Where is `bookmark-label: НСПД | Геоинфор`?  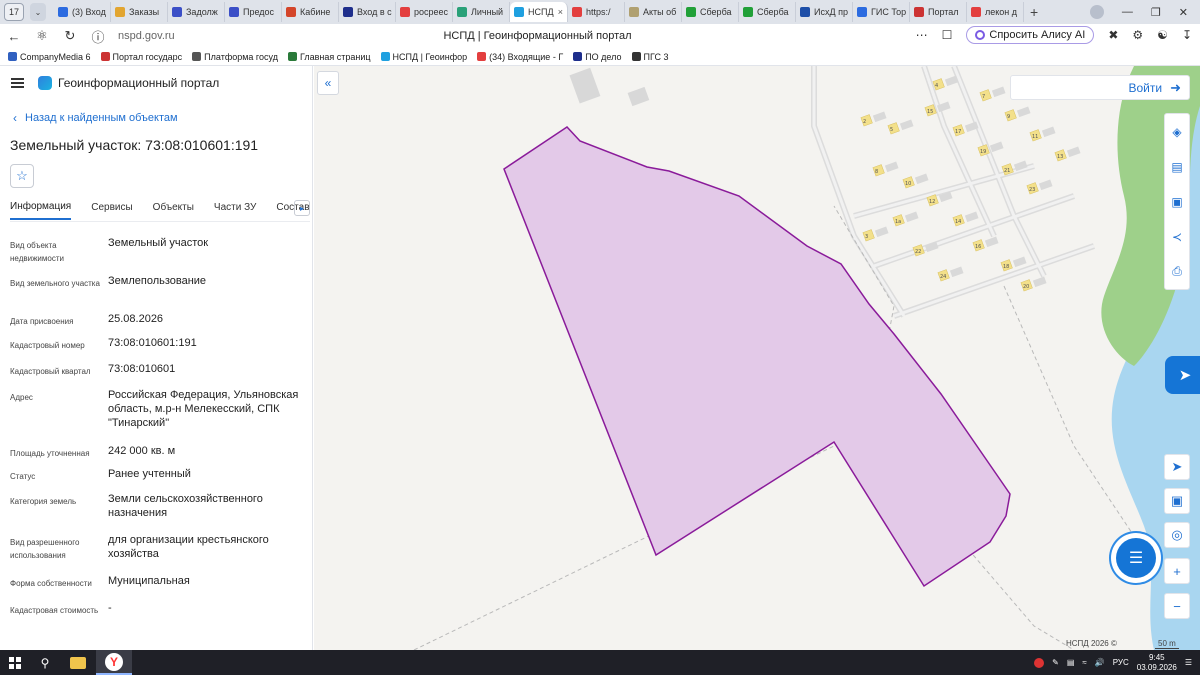
bookmark-label: НСПД | Геоинфор is located at coordinates (430, 56).